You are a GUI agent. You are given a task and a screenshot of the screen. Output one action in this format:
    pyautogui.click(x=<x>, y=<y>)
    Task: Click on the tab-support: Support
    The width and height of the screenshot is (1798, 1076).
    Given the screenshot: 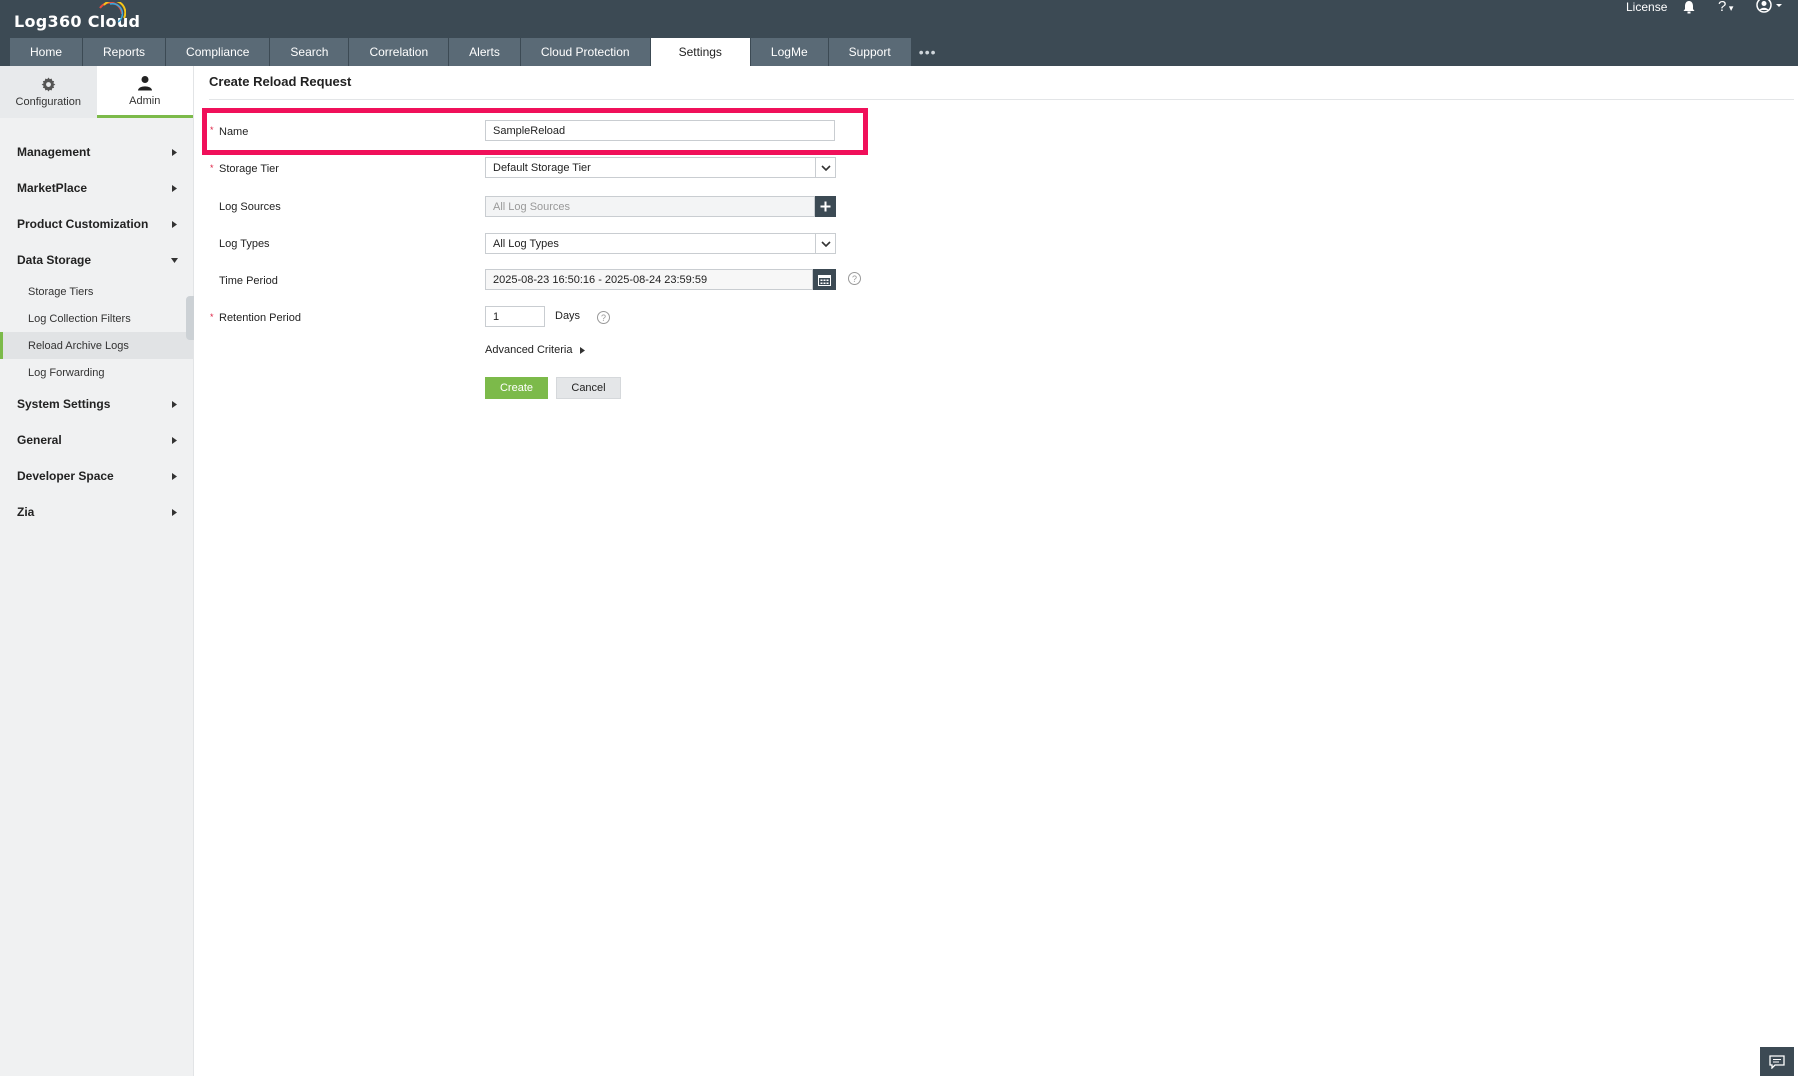 What is the action you would take?
    pyautogui.click(x=870, y=52)
    